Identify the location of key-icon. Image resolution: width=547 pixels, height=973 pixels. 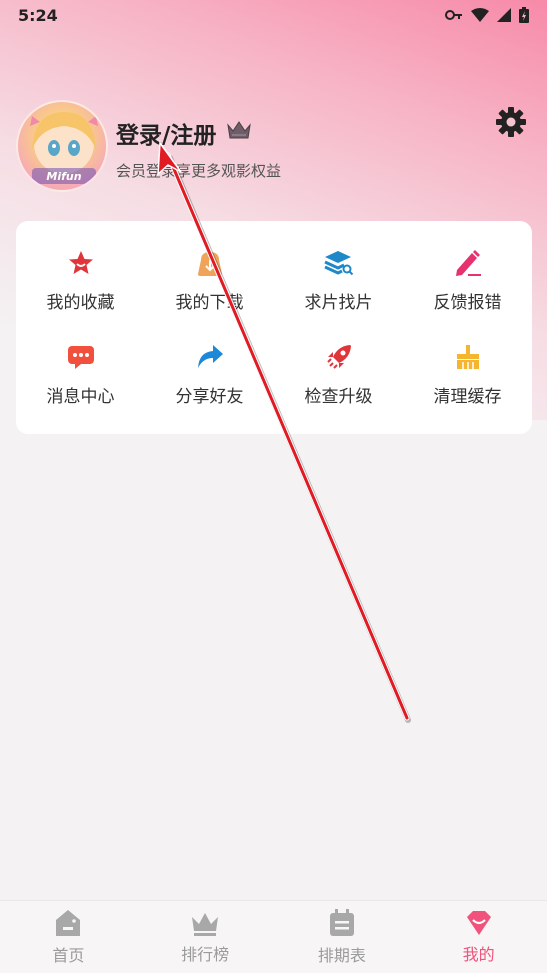
(454, 15).